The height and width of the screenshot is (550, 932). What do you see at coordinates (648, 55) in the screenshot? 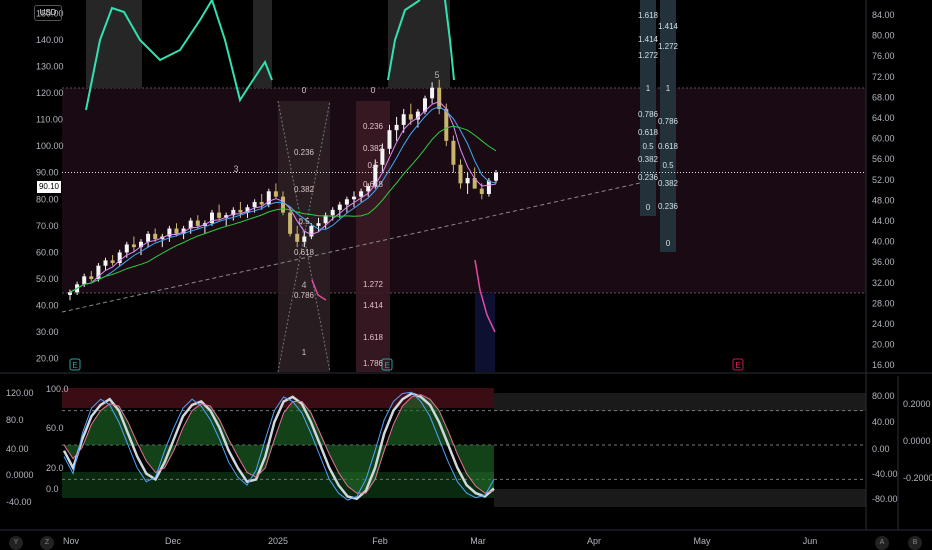
I see `fib-label-right-a: 1.272` at bounding box center [648, 55].